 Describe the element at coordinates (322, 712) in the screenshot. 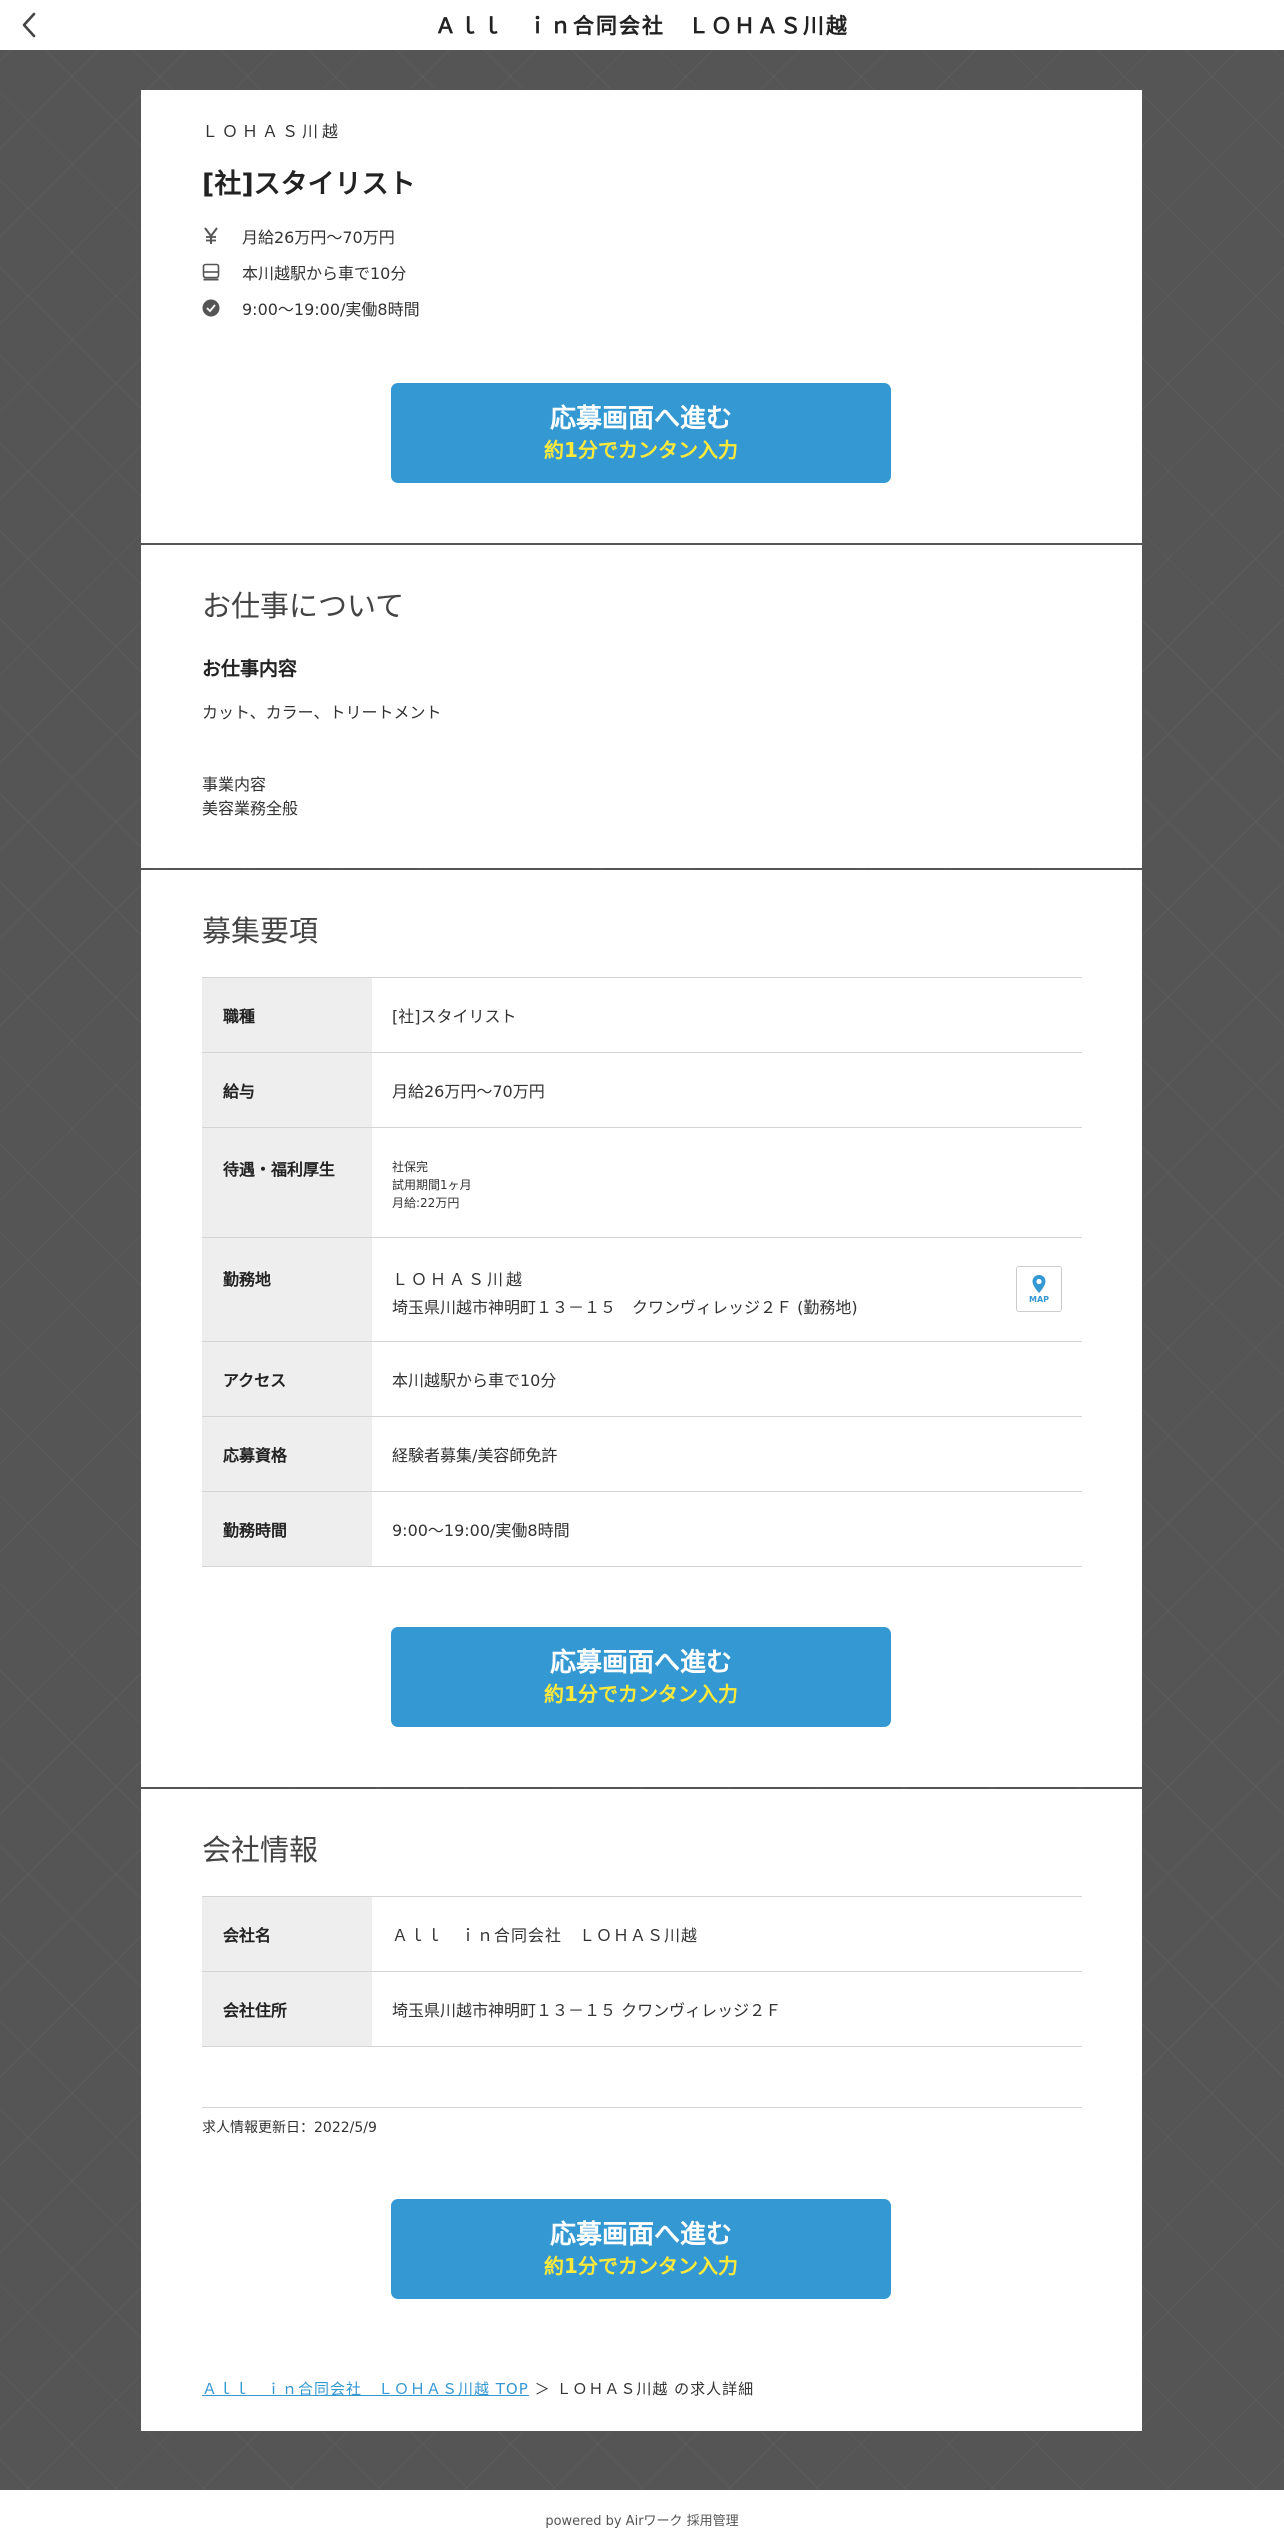

I see `work-content: カット、カラー、トリートメント` at that location.